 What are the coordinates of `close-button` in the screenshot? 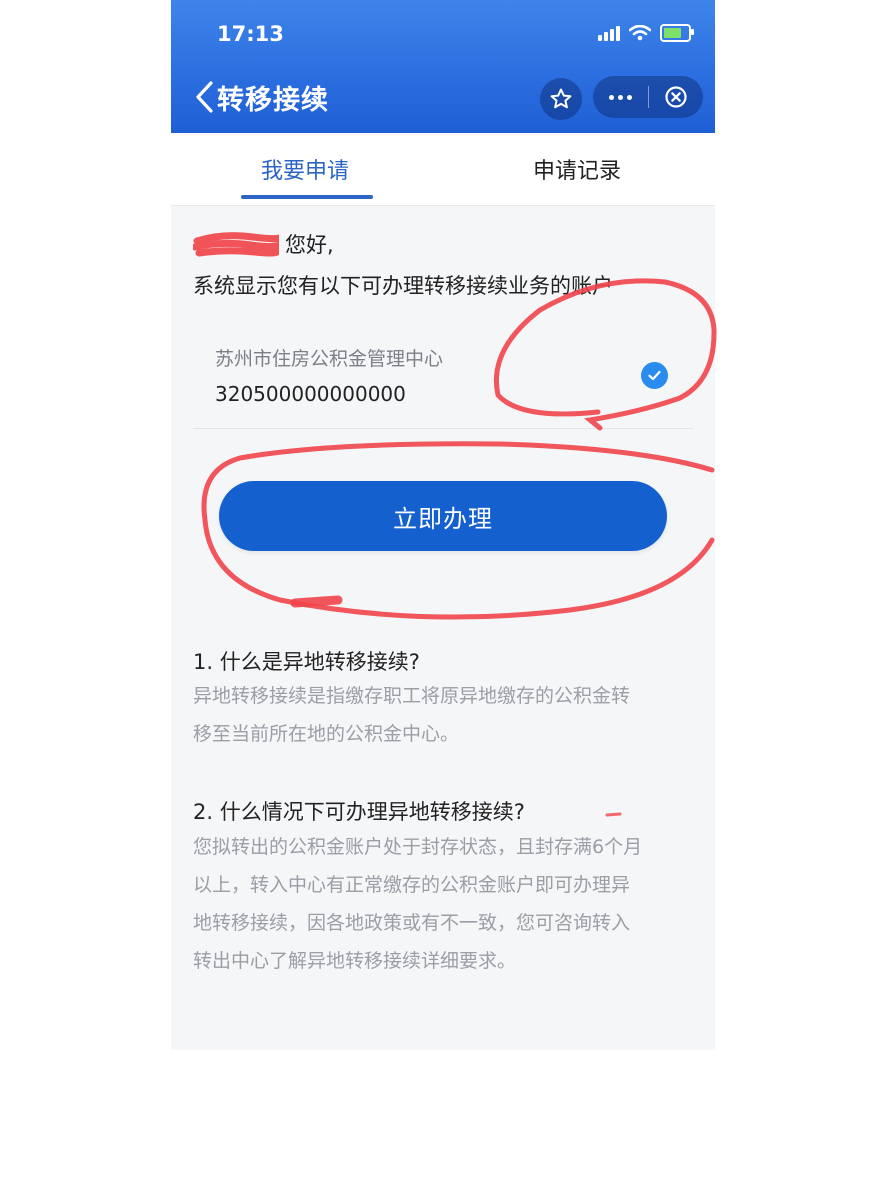 It's located at (676, 97).